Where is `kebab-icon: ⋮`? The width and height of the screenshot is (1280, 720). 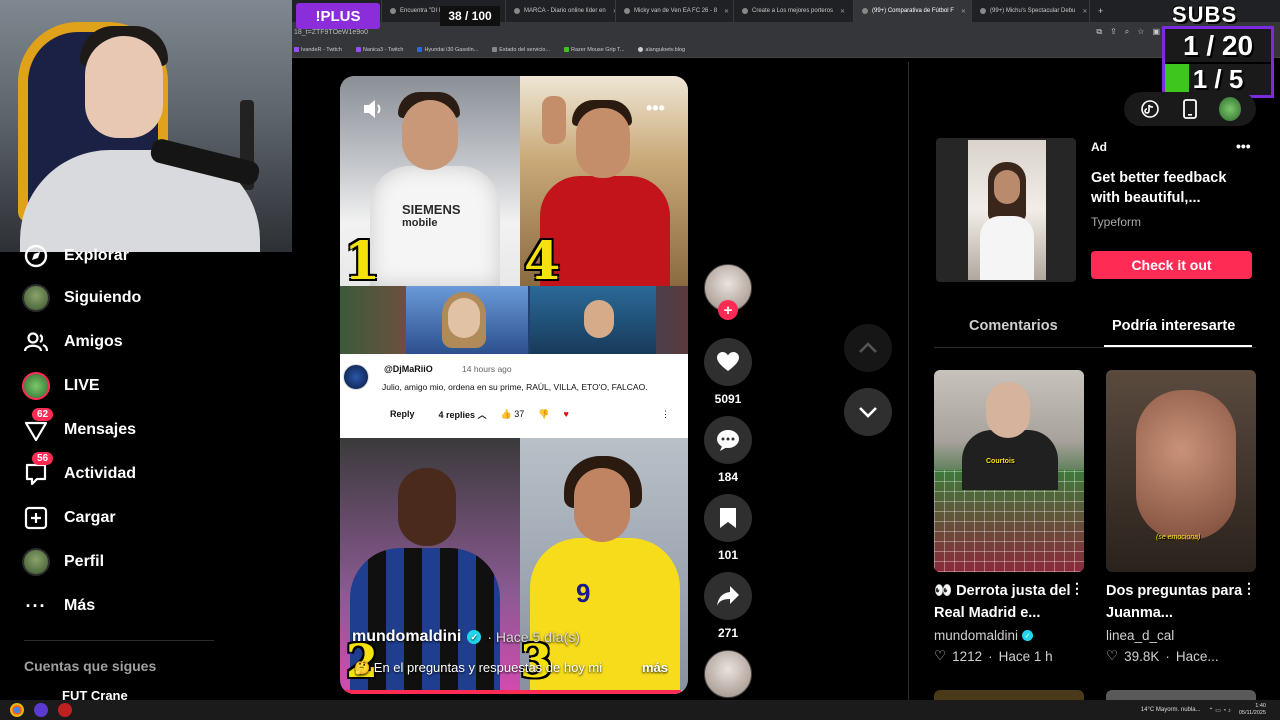
kebab-icon: ⋮ is located at coordinates (665, 413).